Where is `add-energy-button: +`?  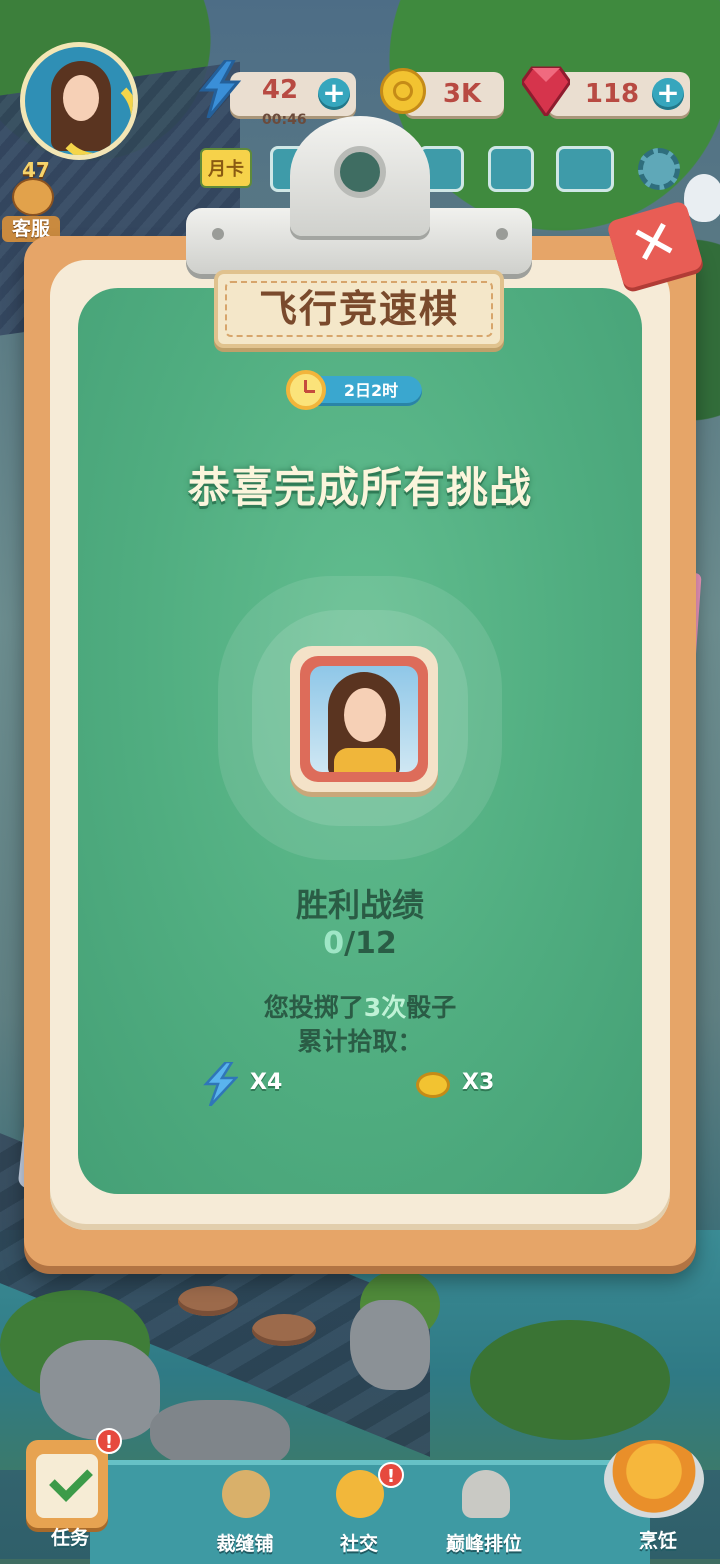 add-energy-button: + is located at coordinates (334, 94).